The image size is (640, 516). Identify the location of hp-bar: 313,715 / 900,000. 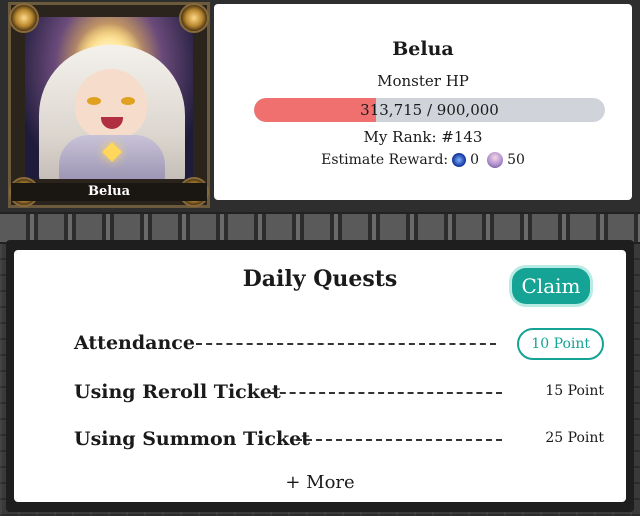
(429, 110).